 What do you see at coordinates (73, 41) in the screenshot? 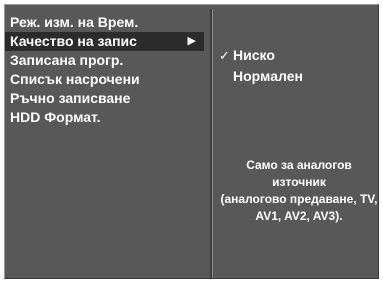
I see `menu-item-label: Качество на запис` at bounding box center [73, 41].